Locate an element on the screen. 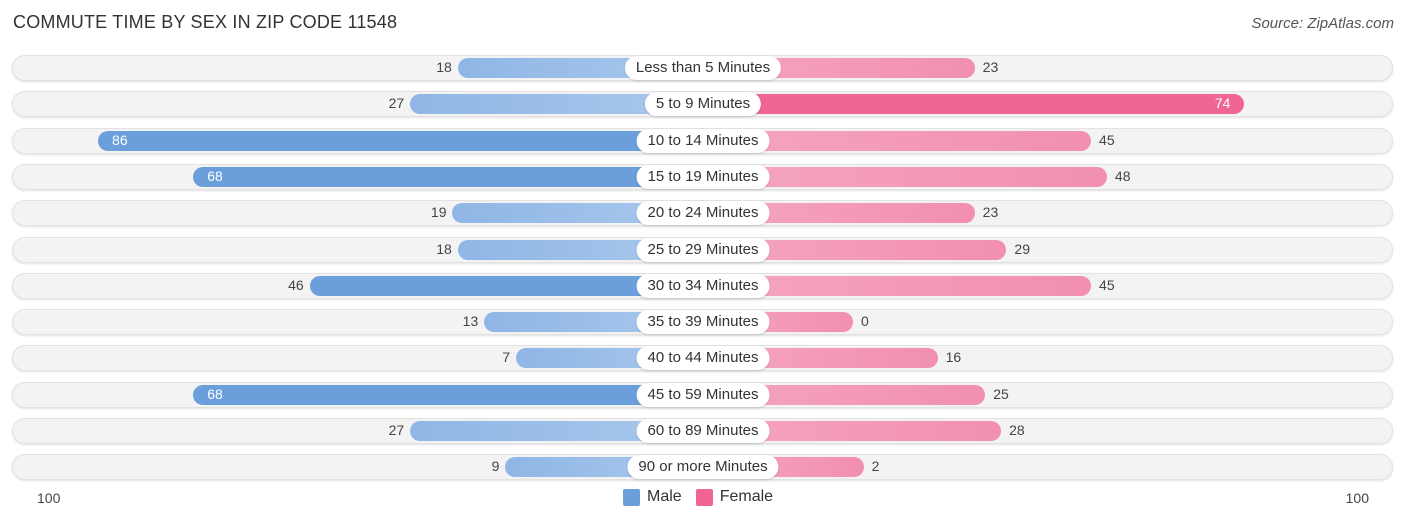 Image resolution: width=1406 pixels, height=523 pixels. category-label: 40 to 44 Minutes is located at coordinates (703, 358).